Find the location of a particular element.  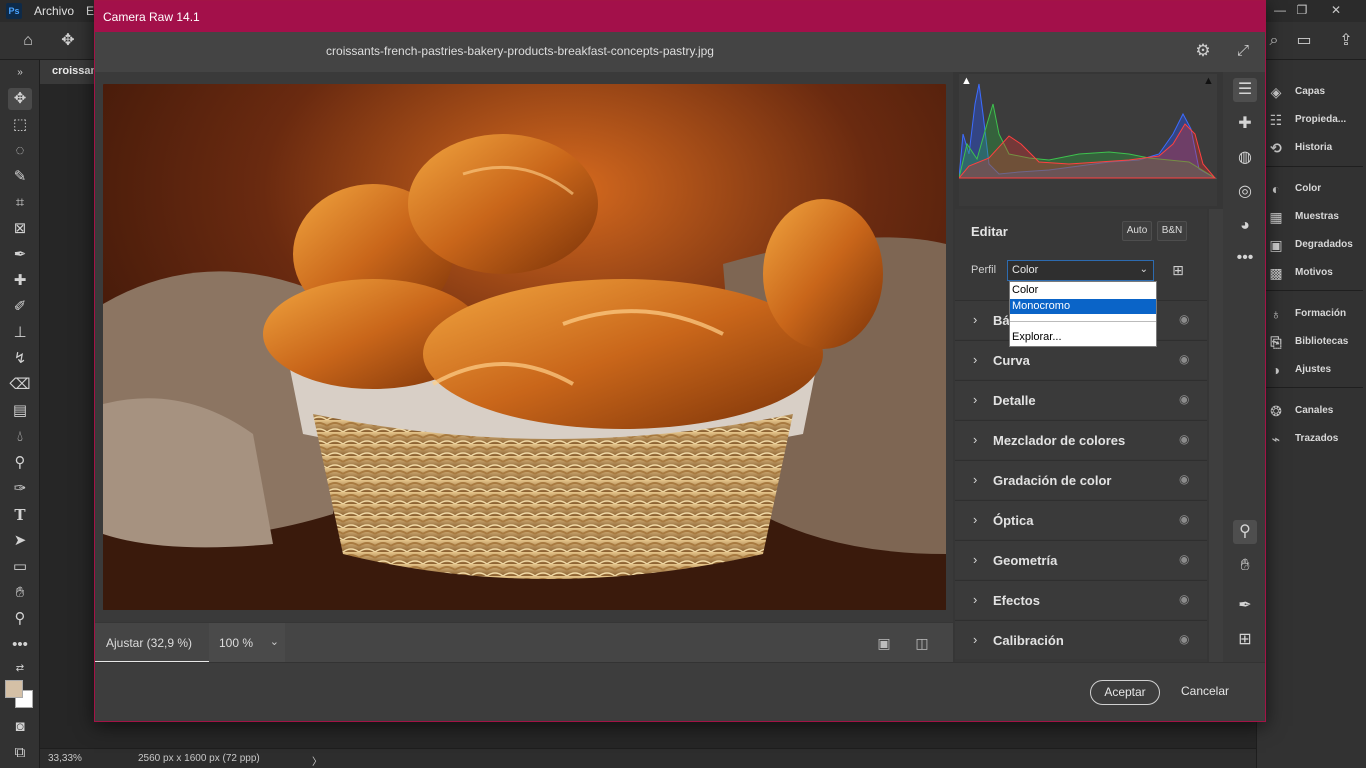

search-icon: ⌕ is located at coordinates (1274, 41).